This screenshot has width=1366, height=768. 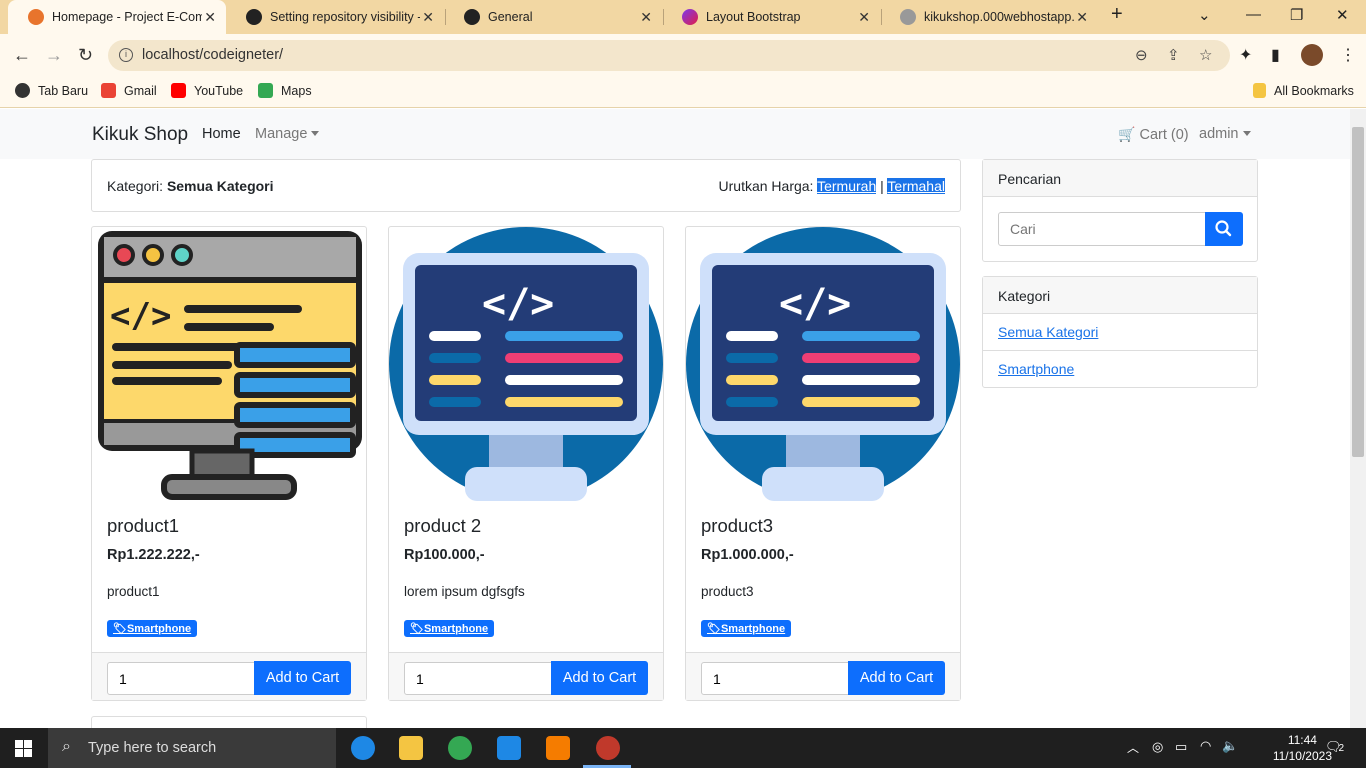 What do you see at coordinates (1314, 90) in the screenshot?
I see `all-bookmarks-label: All Bookmarks` at bounding box center [1314, 90].